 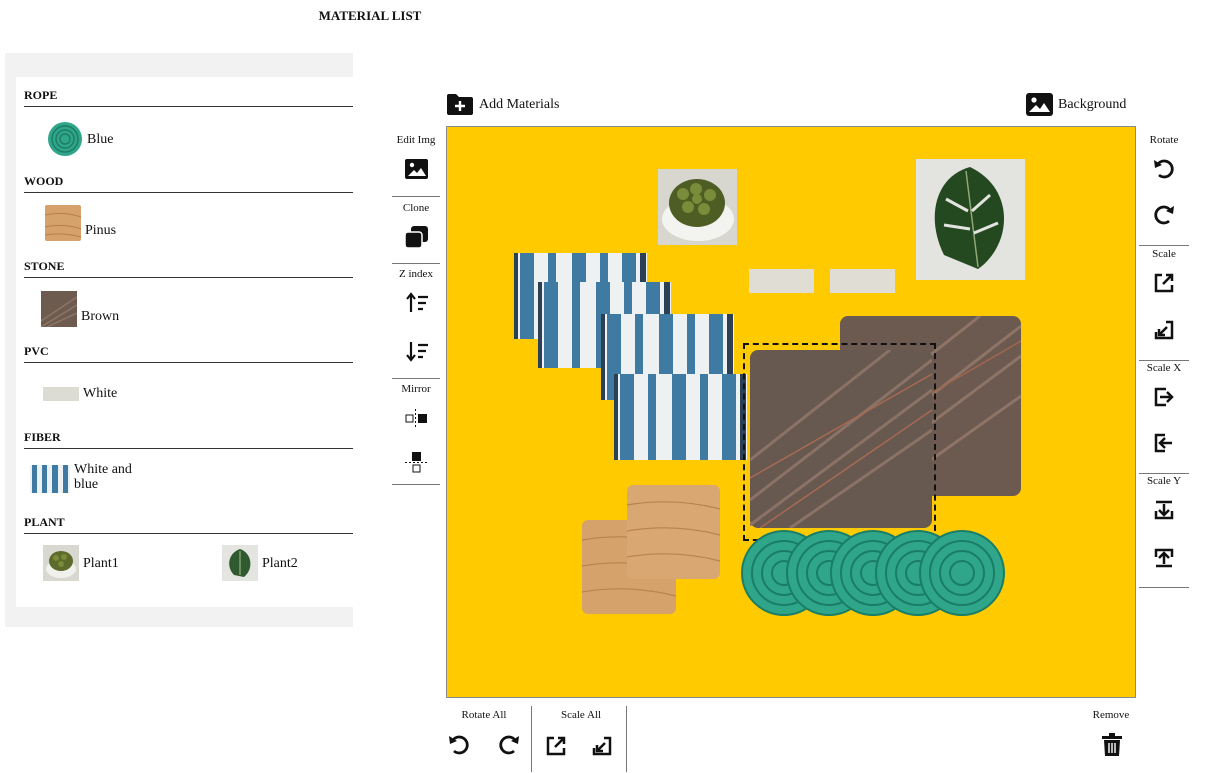 What do you see at coordinates (416, 169) in the screenshot?
I see `edit-image-icon` at bounding box center [416, 169].